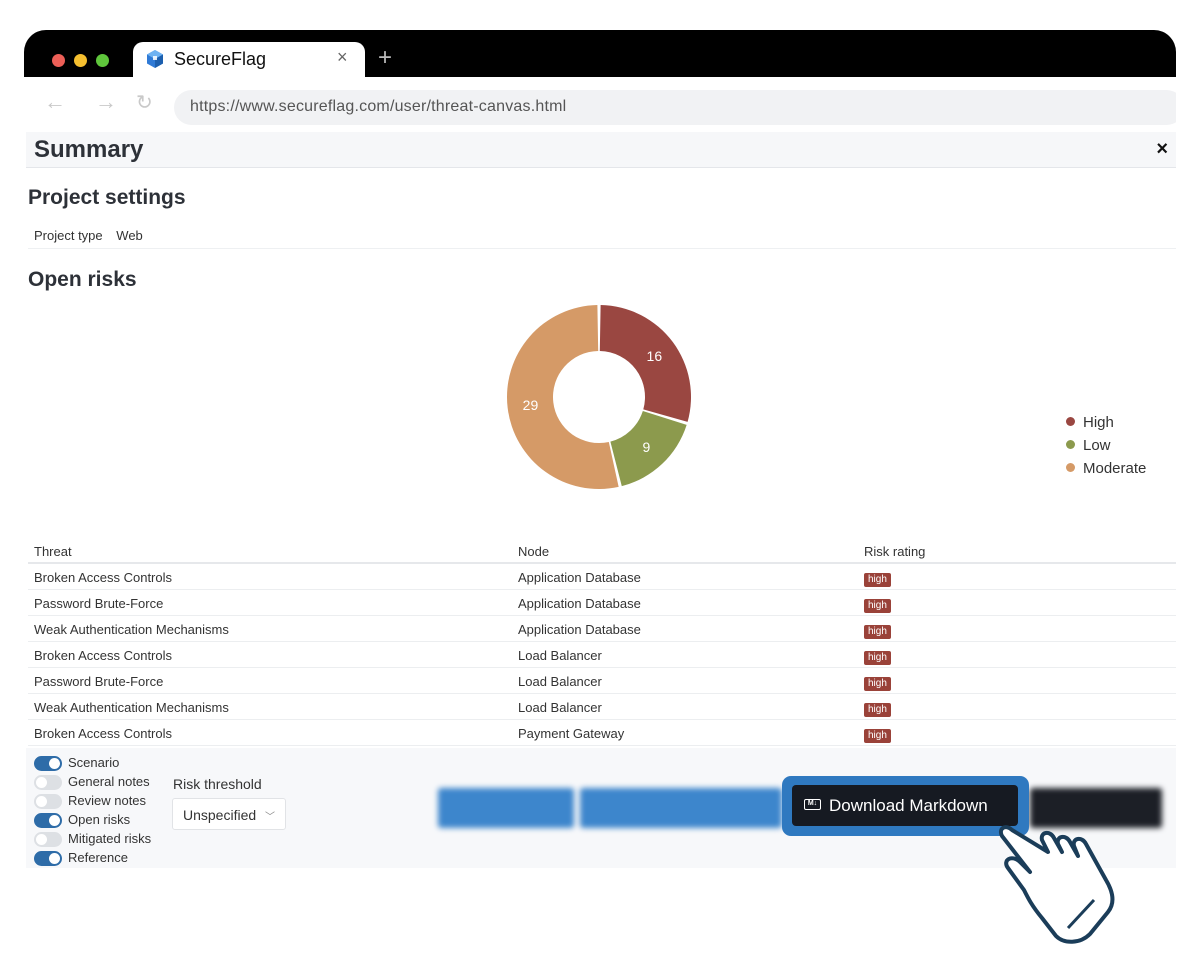 This screenshot has height=977, width=1200. Describe the element at coordinates (1057, 884) in the screenshot. I see `pointer-hand-icon` at that location.